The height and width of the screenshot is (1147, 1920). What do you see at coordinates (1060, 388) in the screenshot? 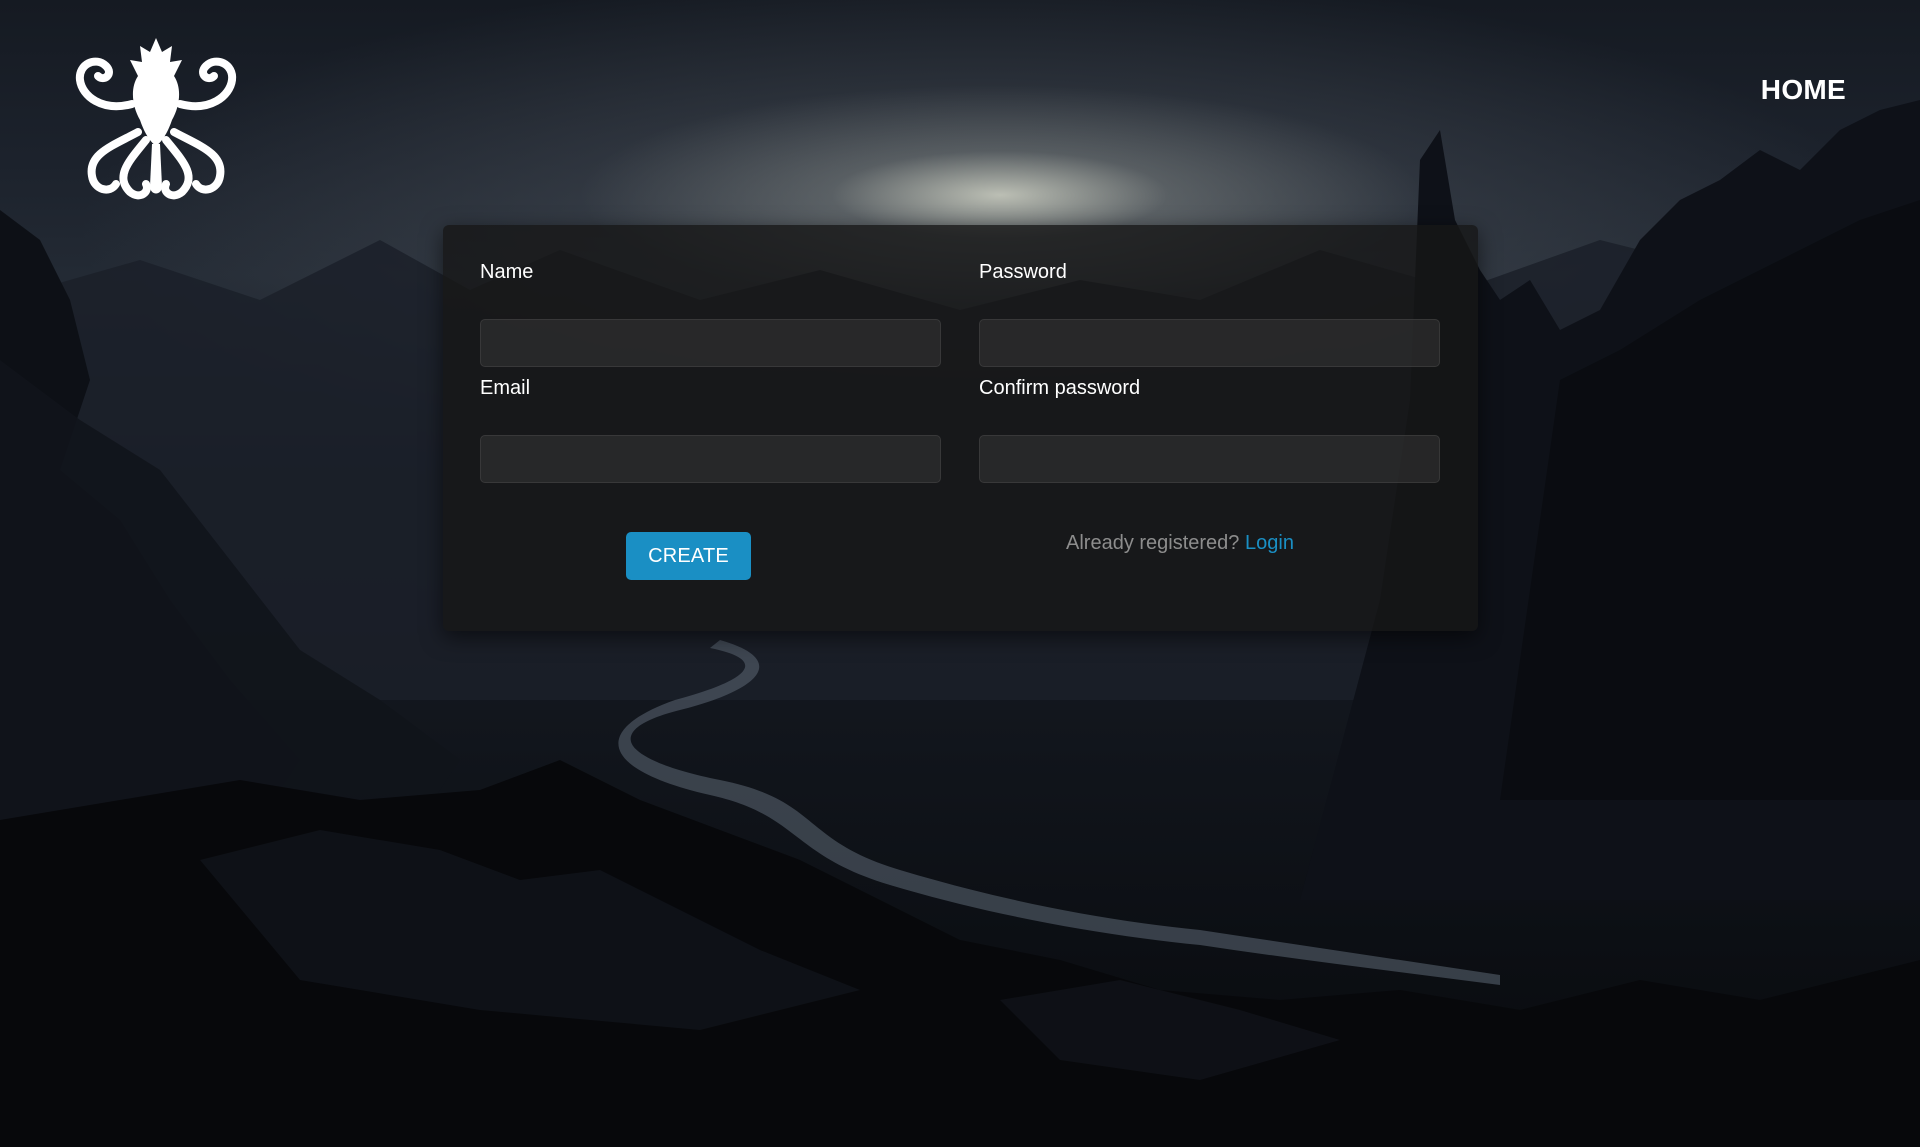
I see `confirm-password-label: Confirm password` at bounding box center [1060, 388].